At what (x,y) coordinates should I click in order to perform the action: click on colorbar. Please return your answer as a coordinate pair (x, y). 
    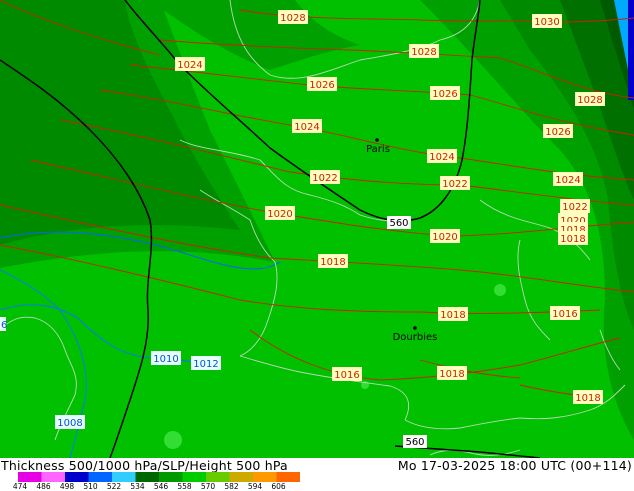
    Looking at the image, I should click on (159, 477).